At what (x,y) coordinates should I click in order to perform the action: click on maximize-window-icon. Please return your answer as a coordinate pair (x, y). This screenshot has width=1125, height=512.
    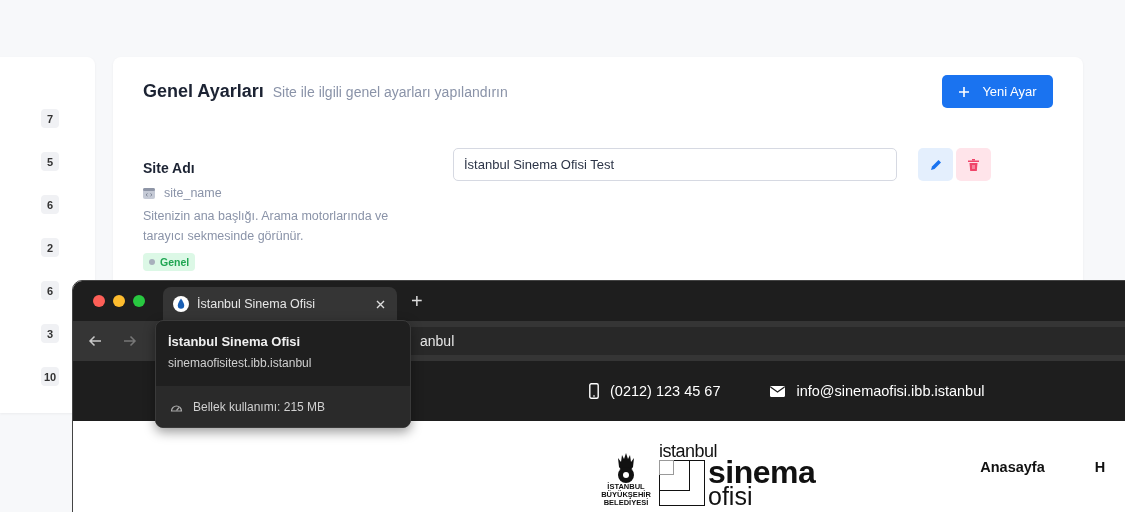
    Looking at the image, I should click on (139, 301).